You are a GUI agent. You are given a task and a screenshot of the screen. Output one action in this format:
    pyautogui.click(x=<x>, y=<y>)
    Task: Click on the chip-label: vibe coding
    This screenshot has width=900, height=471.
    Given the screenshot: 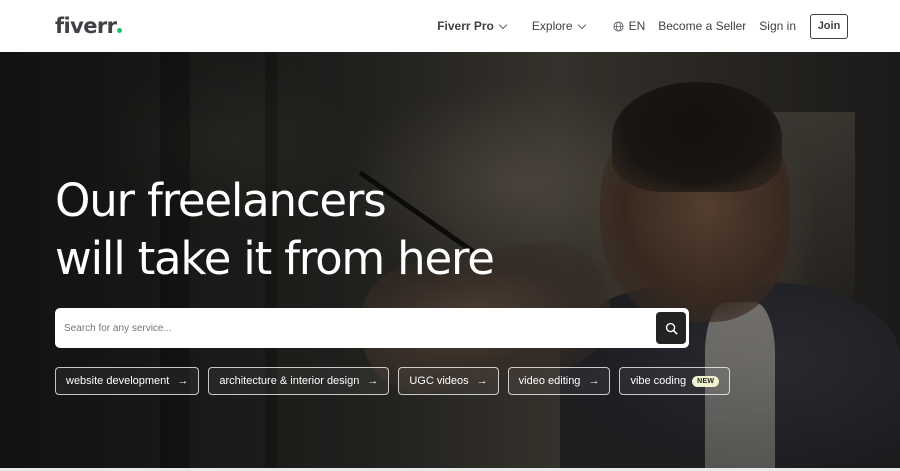 What is the action you would take?
    pyautogui.click(x=658, y=381)
    